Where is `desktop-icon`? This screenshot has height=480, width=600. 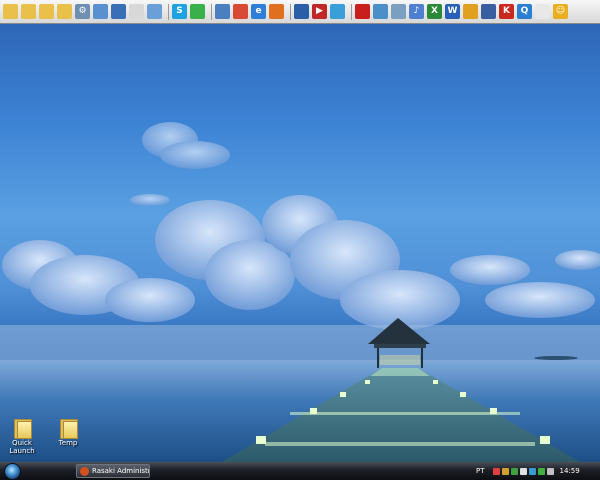 desktop-icon is located at coordinates (301, 11).